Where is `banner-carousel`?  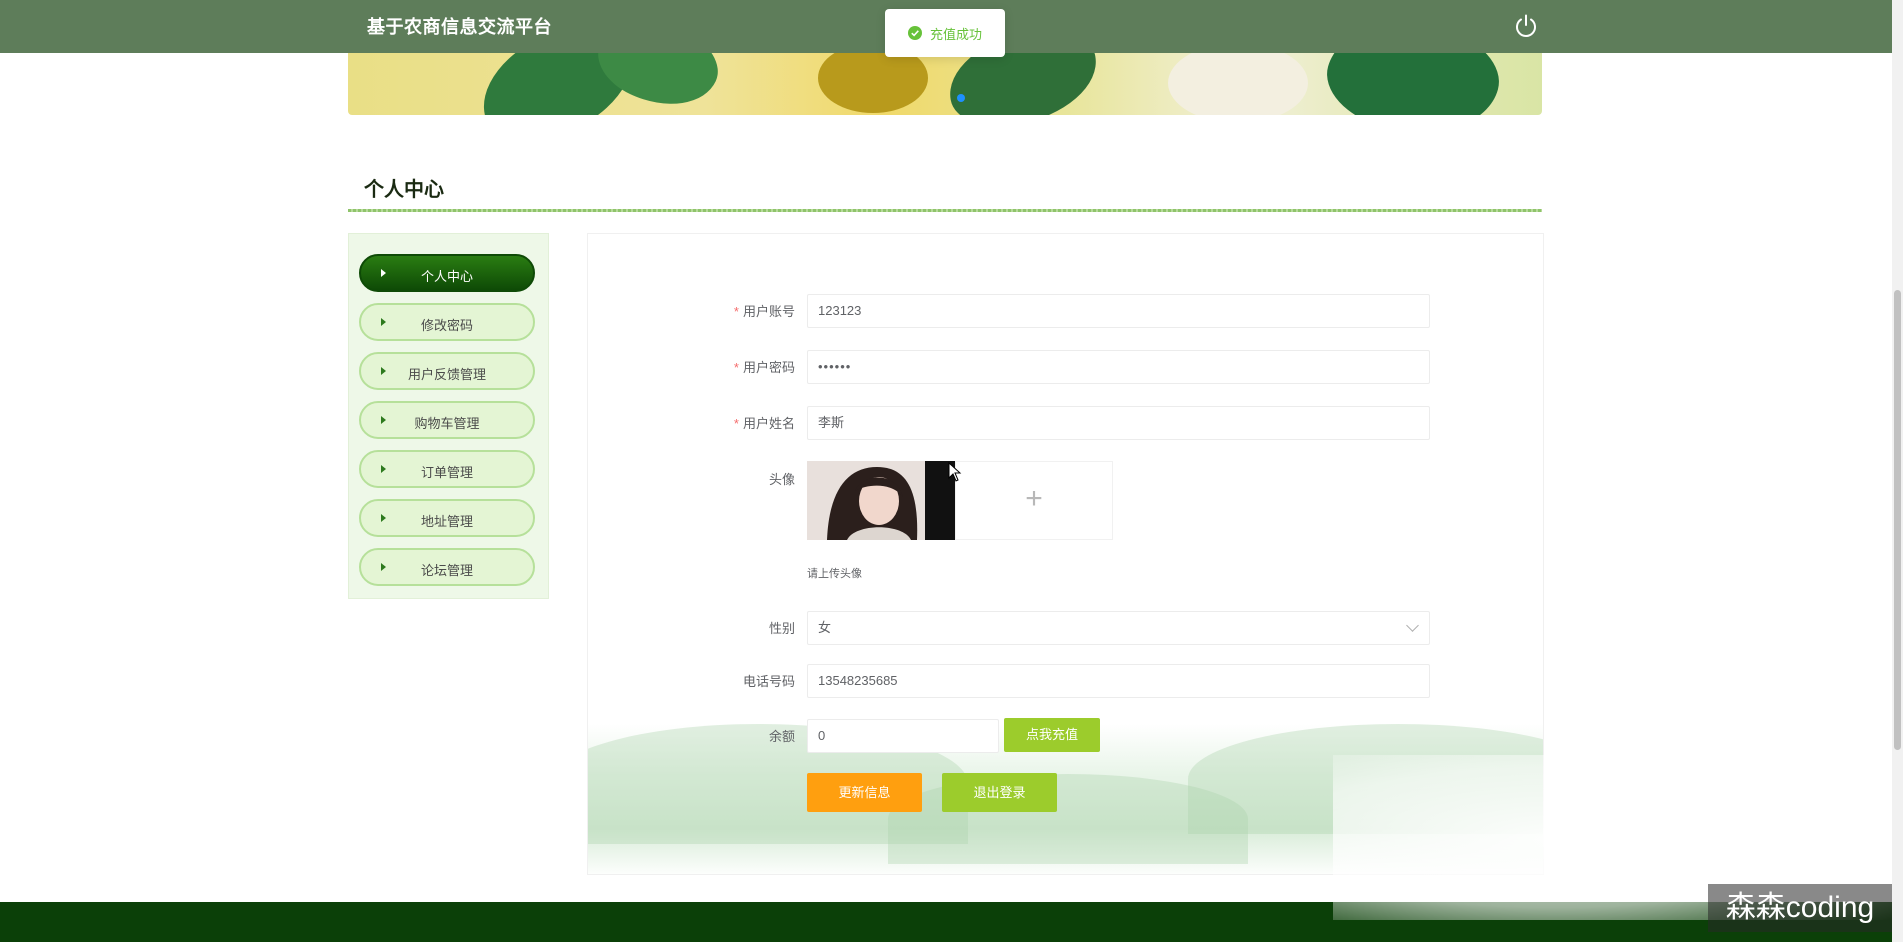
banner-carousel is located at coordinates (945, 84).